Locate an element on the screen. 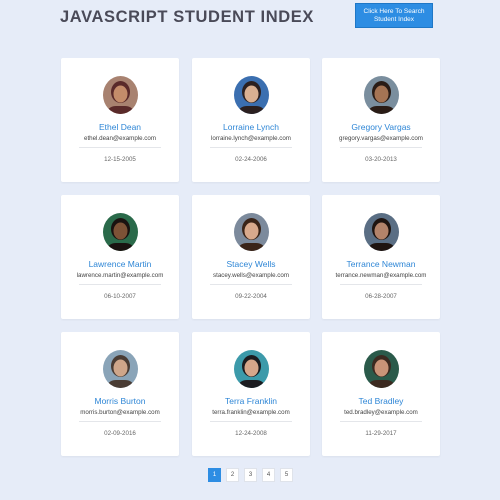  search-student-index-button: Click Here To Search Student Index is located at coordinates (394, 15).